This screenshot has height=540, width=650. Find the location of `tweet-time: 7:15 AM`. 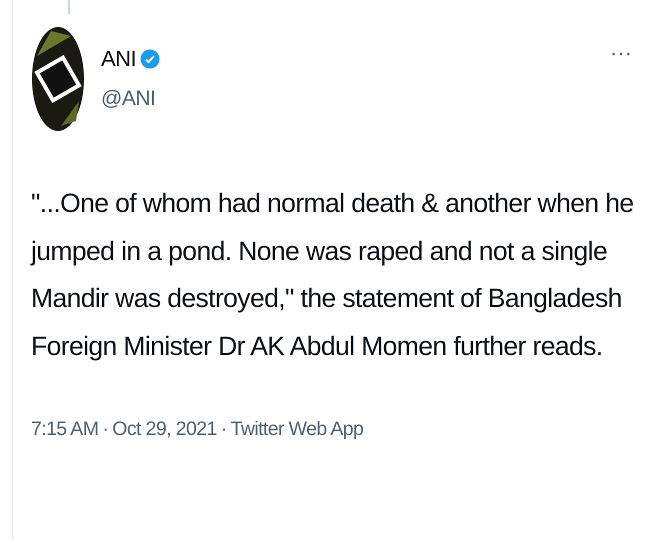

tweet-time: 7:15 AM is located at coordinates (64, 429).